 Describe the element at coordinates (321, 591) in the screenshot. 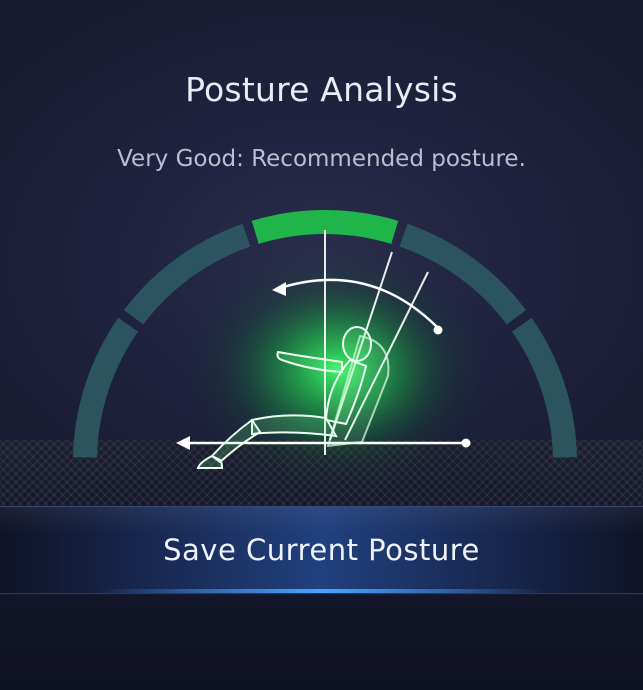

I see `button-glow` at that location.